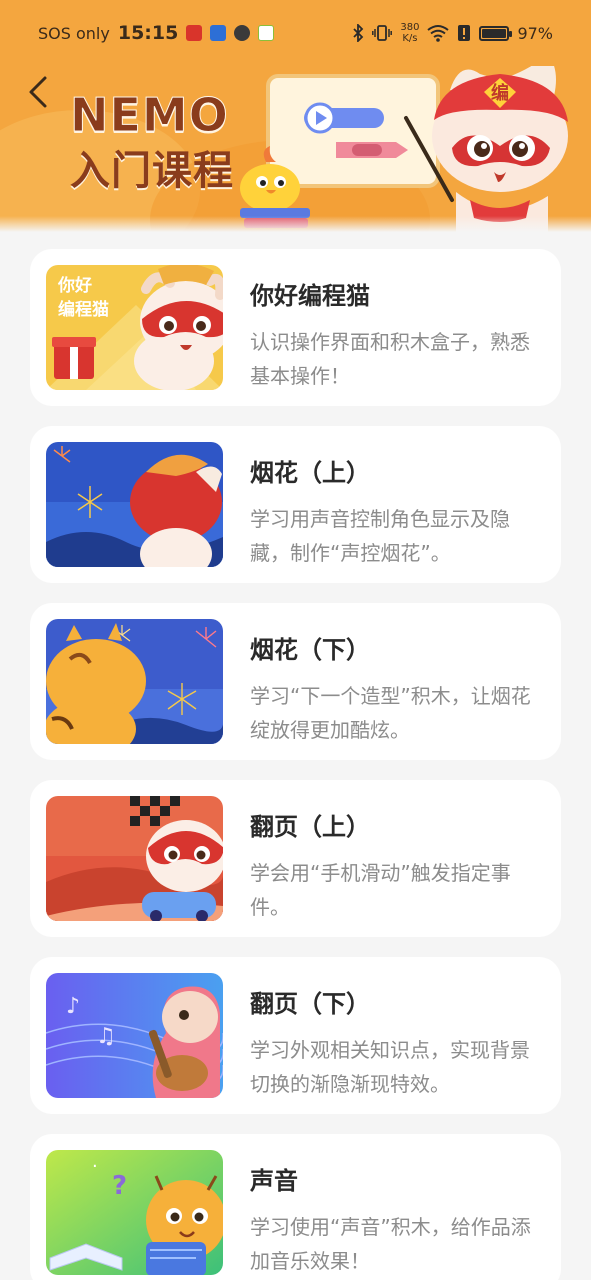 This screenshot has width=591, height=1280. What do you see at coordinates (404, 143) in the screenshot?
I see `header-illustration: 编` at bounding box center [404, 143].